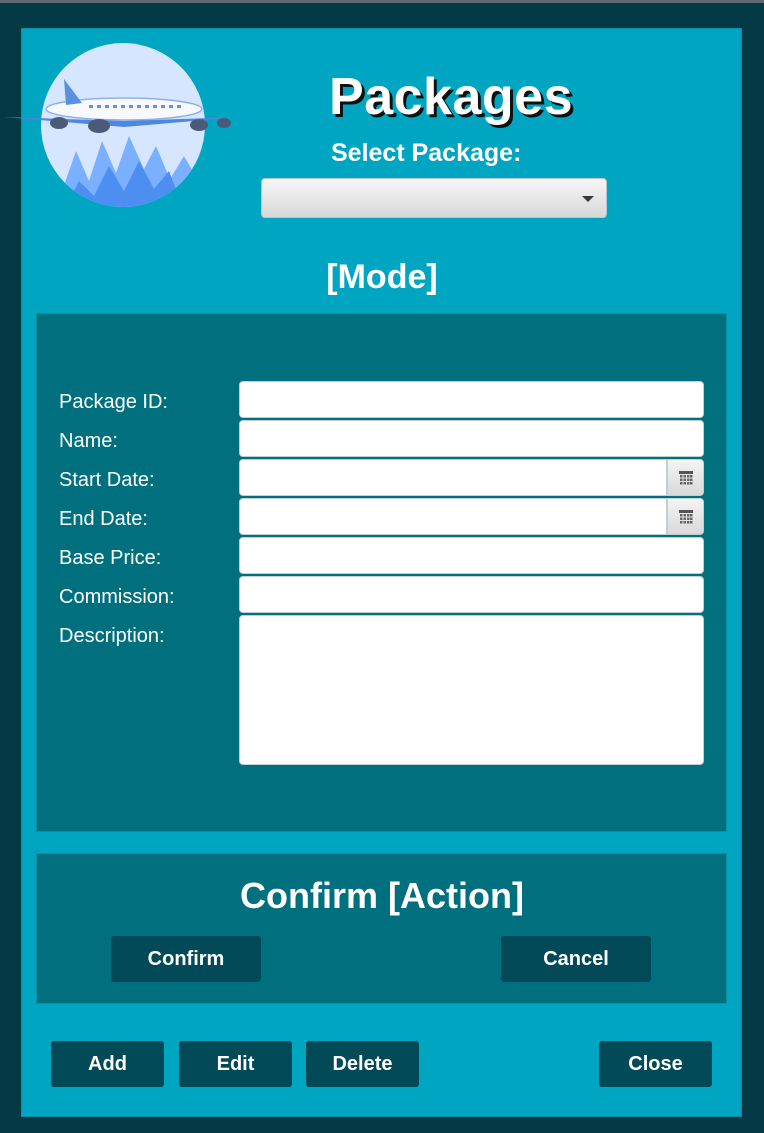  I want to click on base-price-input, so click(471, 555).